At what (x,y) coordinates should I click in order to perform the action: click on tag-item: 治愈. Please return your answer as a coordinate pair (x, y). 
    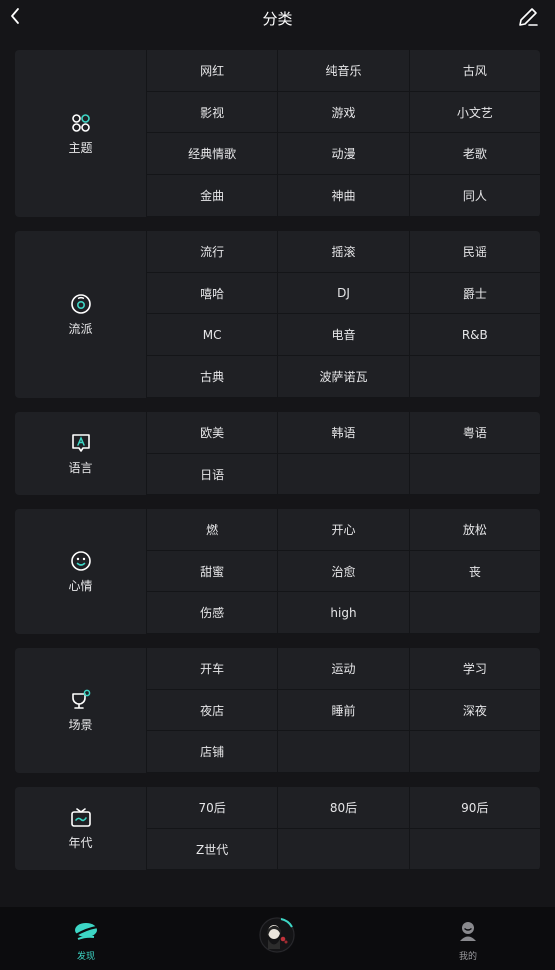
    Looking at the image, I should click on (343, 571).